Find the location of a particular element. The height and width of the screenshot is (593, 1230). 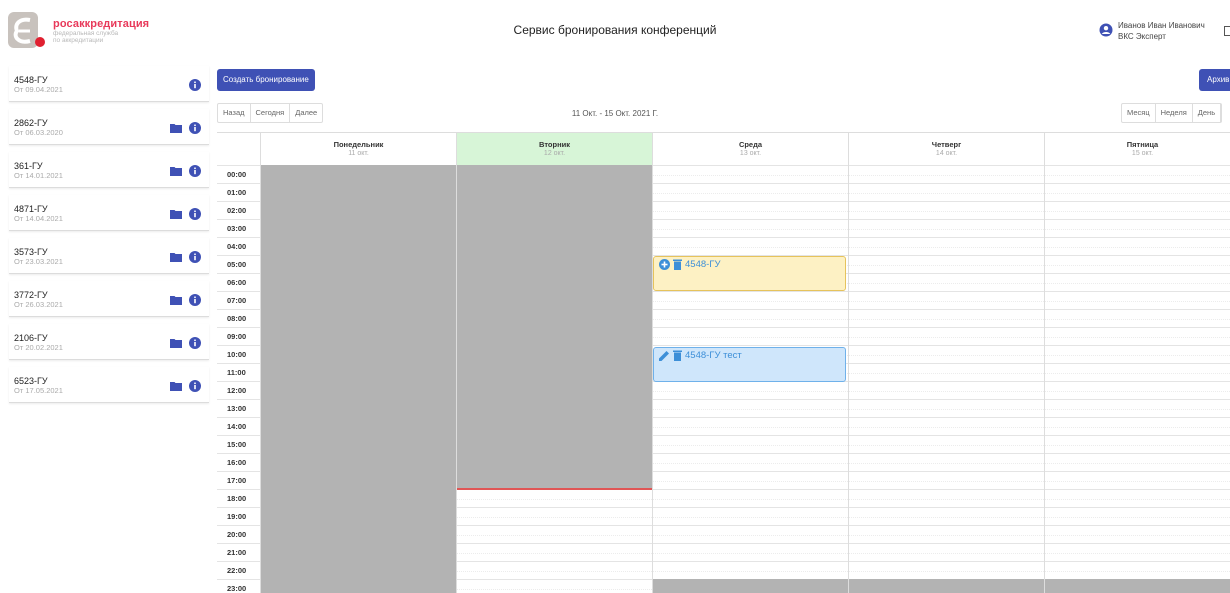

hour-label: 02:00 is located at coordinates (237, 210).